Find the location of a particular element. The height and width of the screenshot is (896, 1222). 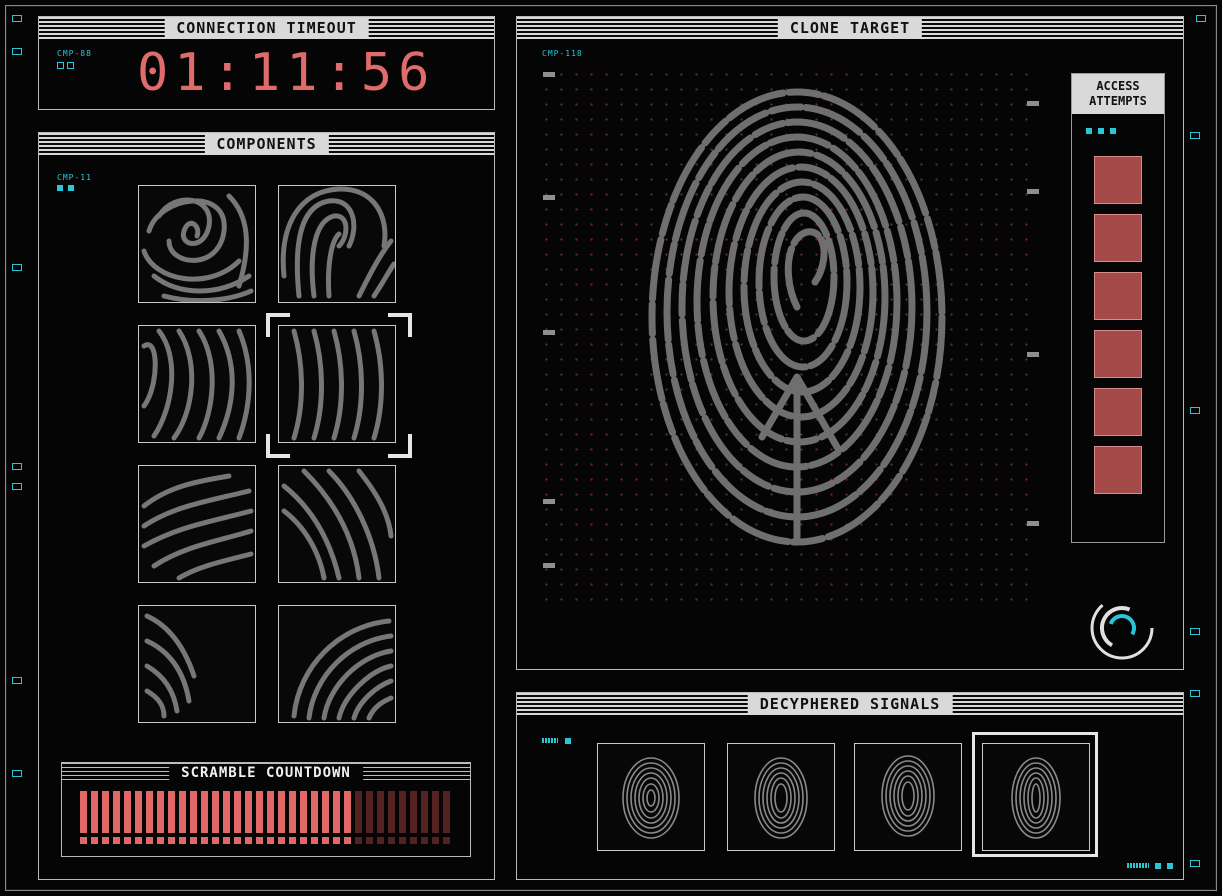

panel-header: DECYPHERED SIGNALS is located at coordinates (850, 704).